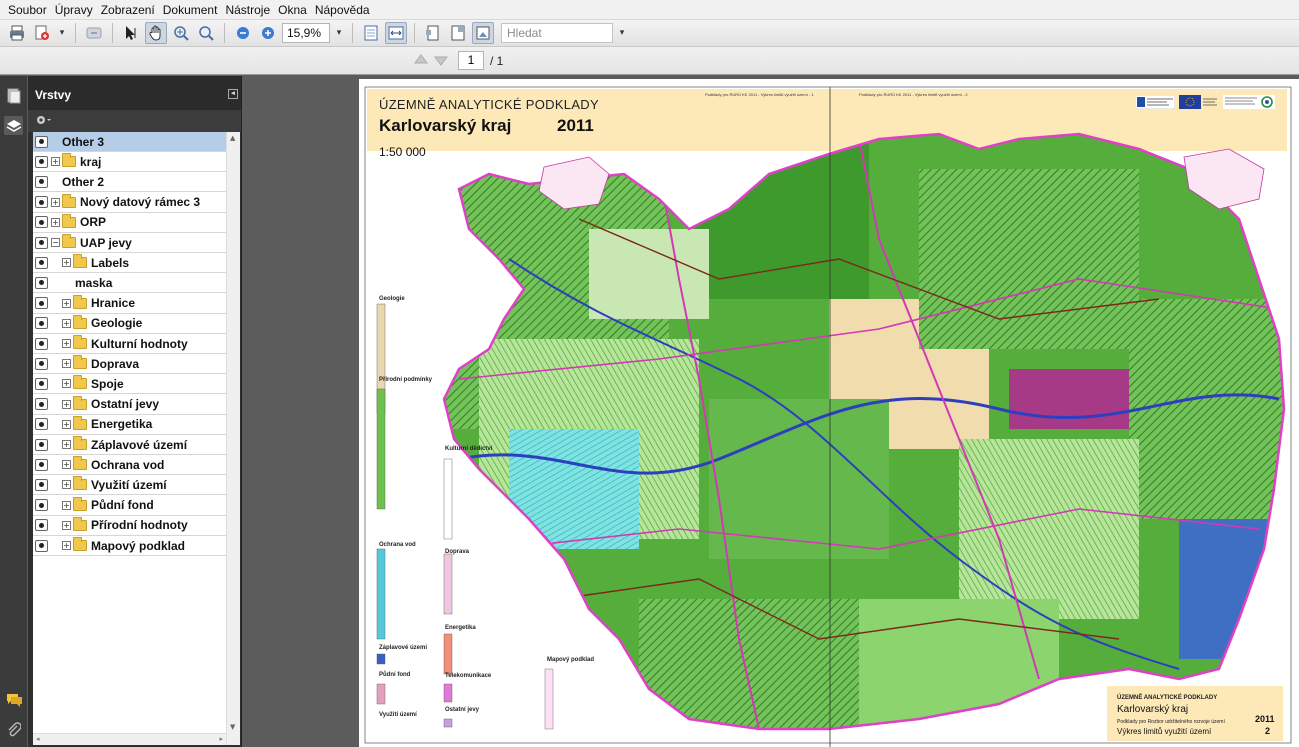  Describe the element at coordinates (306, 33) in the screenshot. I see `zoom-level-input: 15,9%` at that location.